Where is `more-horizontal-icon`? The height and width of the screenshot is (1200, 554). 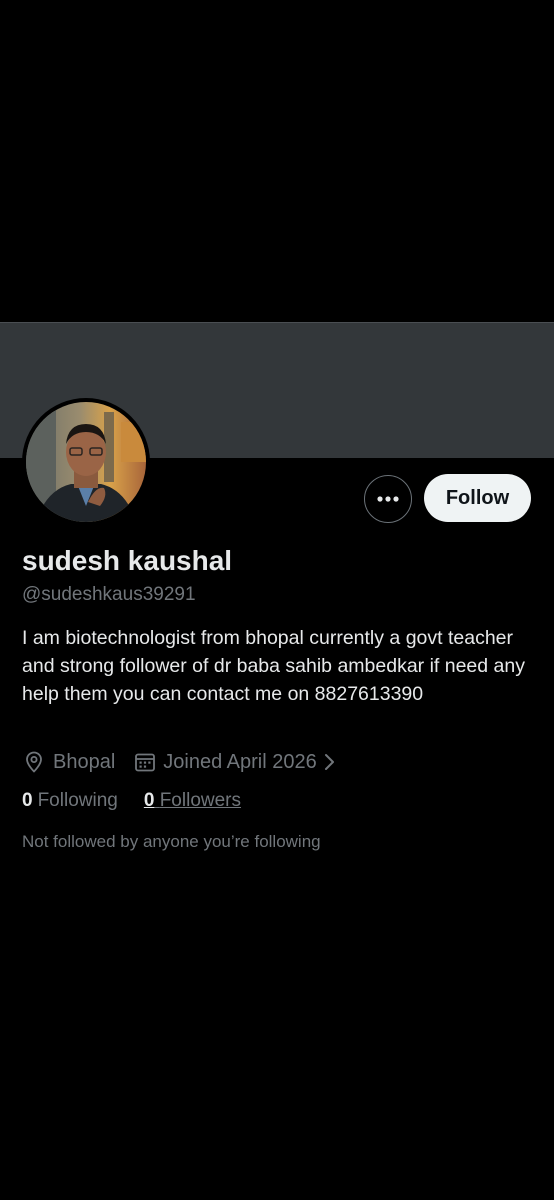
more-horizontal-icon is located at coordinates (388, 499).